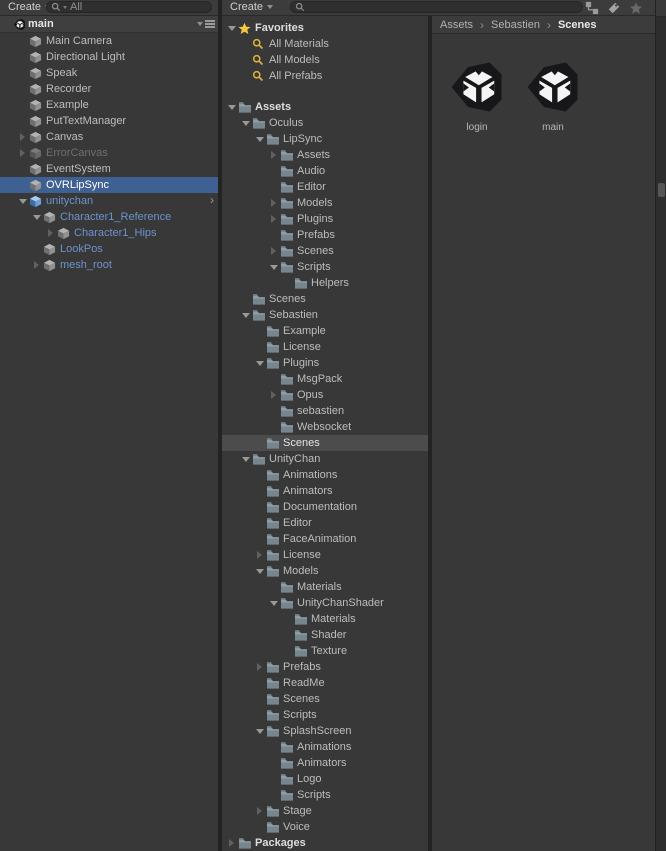 The height and width of the screenshot is (851, 666). I want to click on tree-row: Sebastien, so click(325, 315).